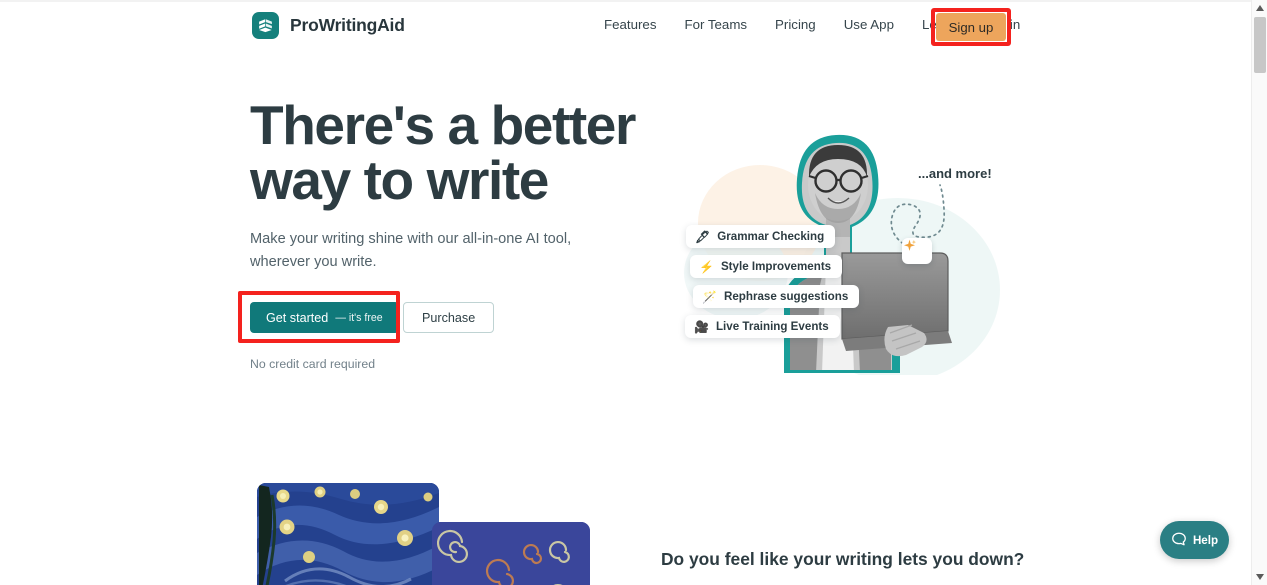 The height and width of the screenshot is (585, 1267). What do you see at coordinates (625, 1) in the screenshot?
I see `top-divider` at bounding box center [625, 1].